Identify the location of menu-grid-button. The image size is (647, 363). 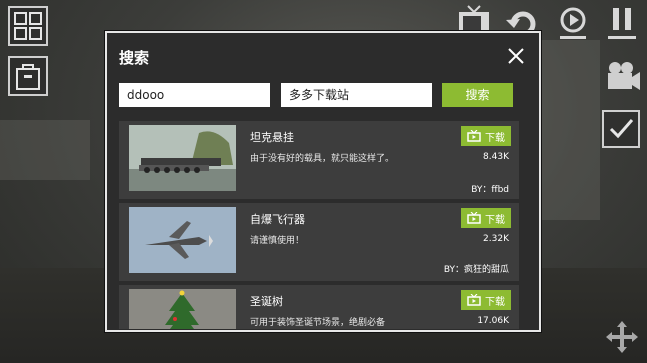
(28, 26).